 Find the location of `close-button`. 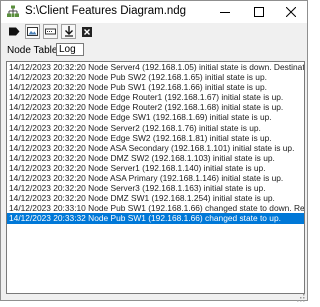

close-button is located at coordinates (291, 12).